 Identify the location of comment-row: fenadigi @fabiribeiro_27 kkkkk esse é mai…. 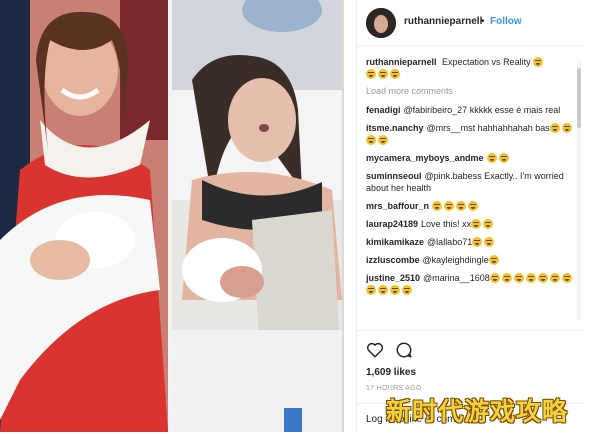
(472, 110).